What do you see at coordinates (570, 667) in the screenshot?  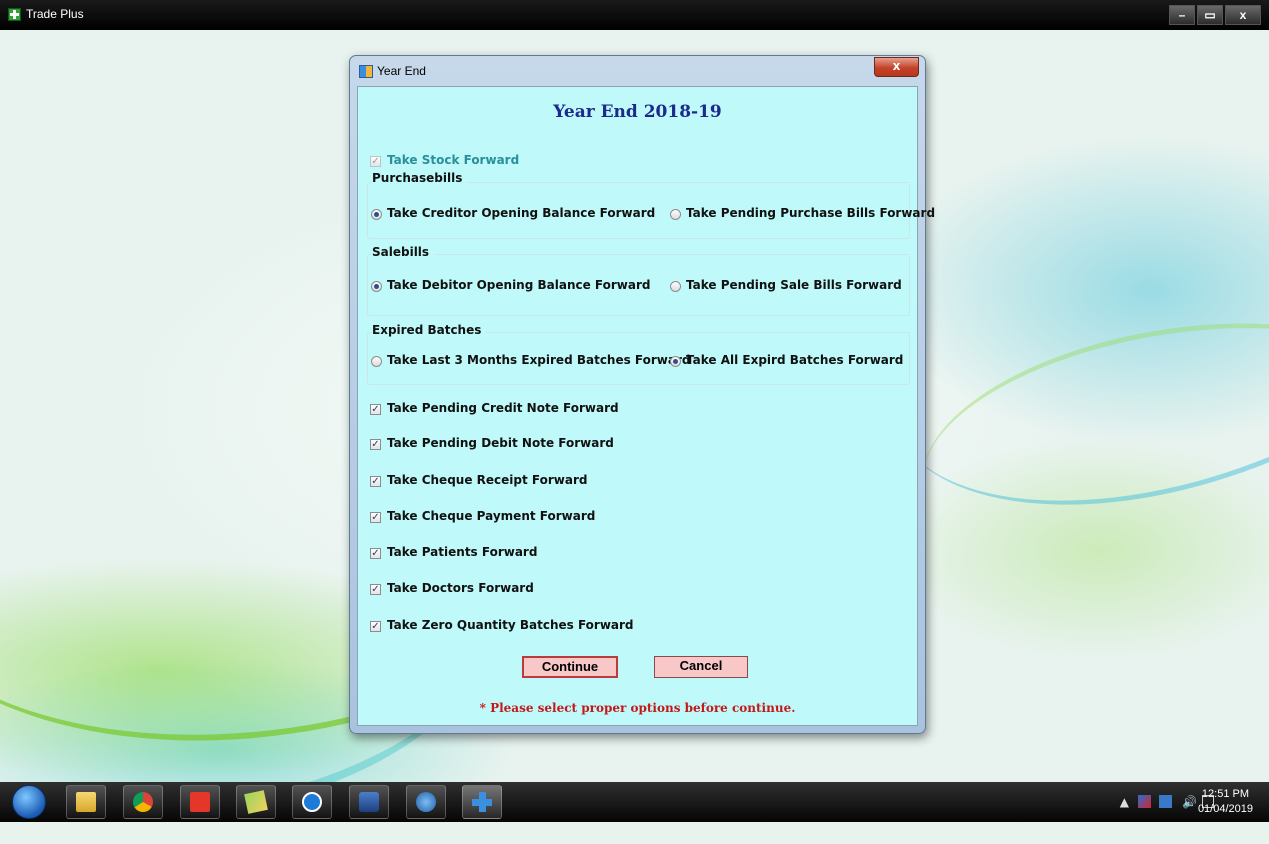 I see `continue-button: Continue` at bounding box center [570, 667].